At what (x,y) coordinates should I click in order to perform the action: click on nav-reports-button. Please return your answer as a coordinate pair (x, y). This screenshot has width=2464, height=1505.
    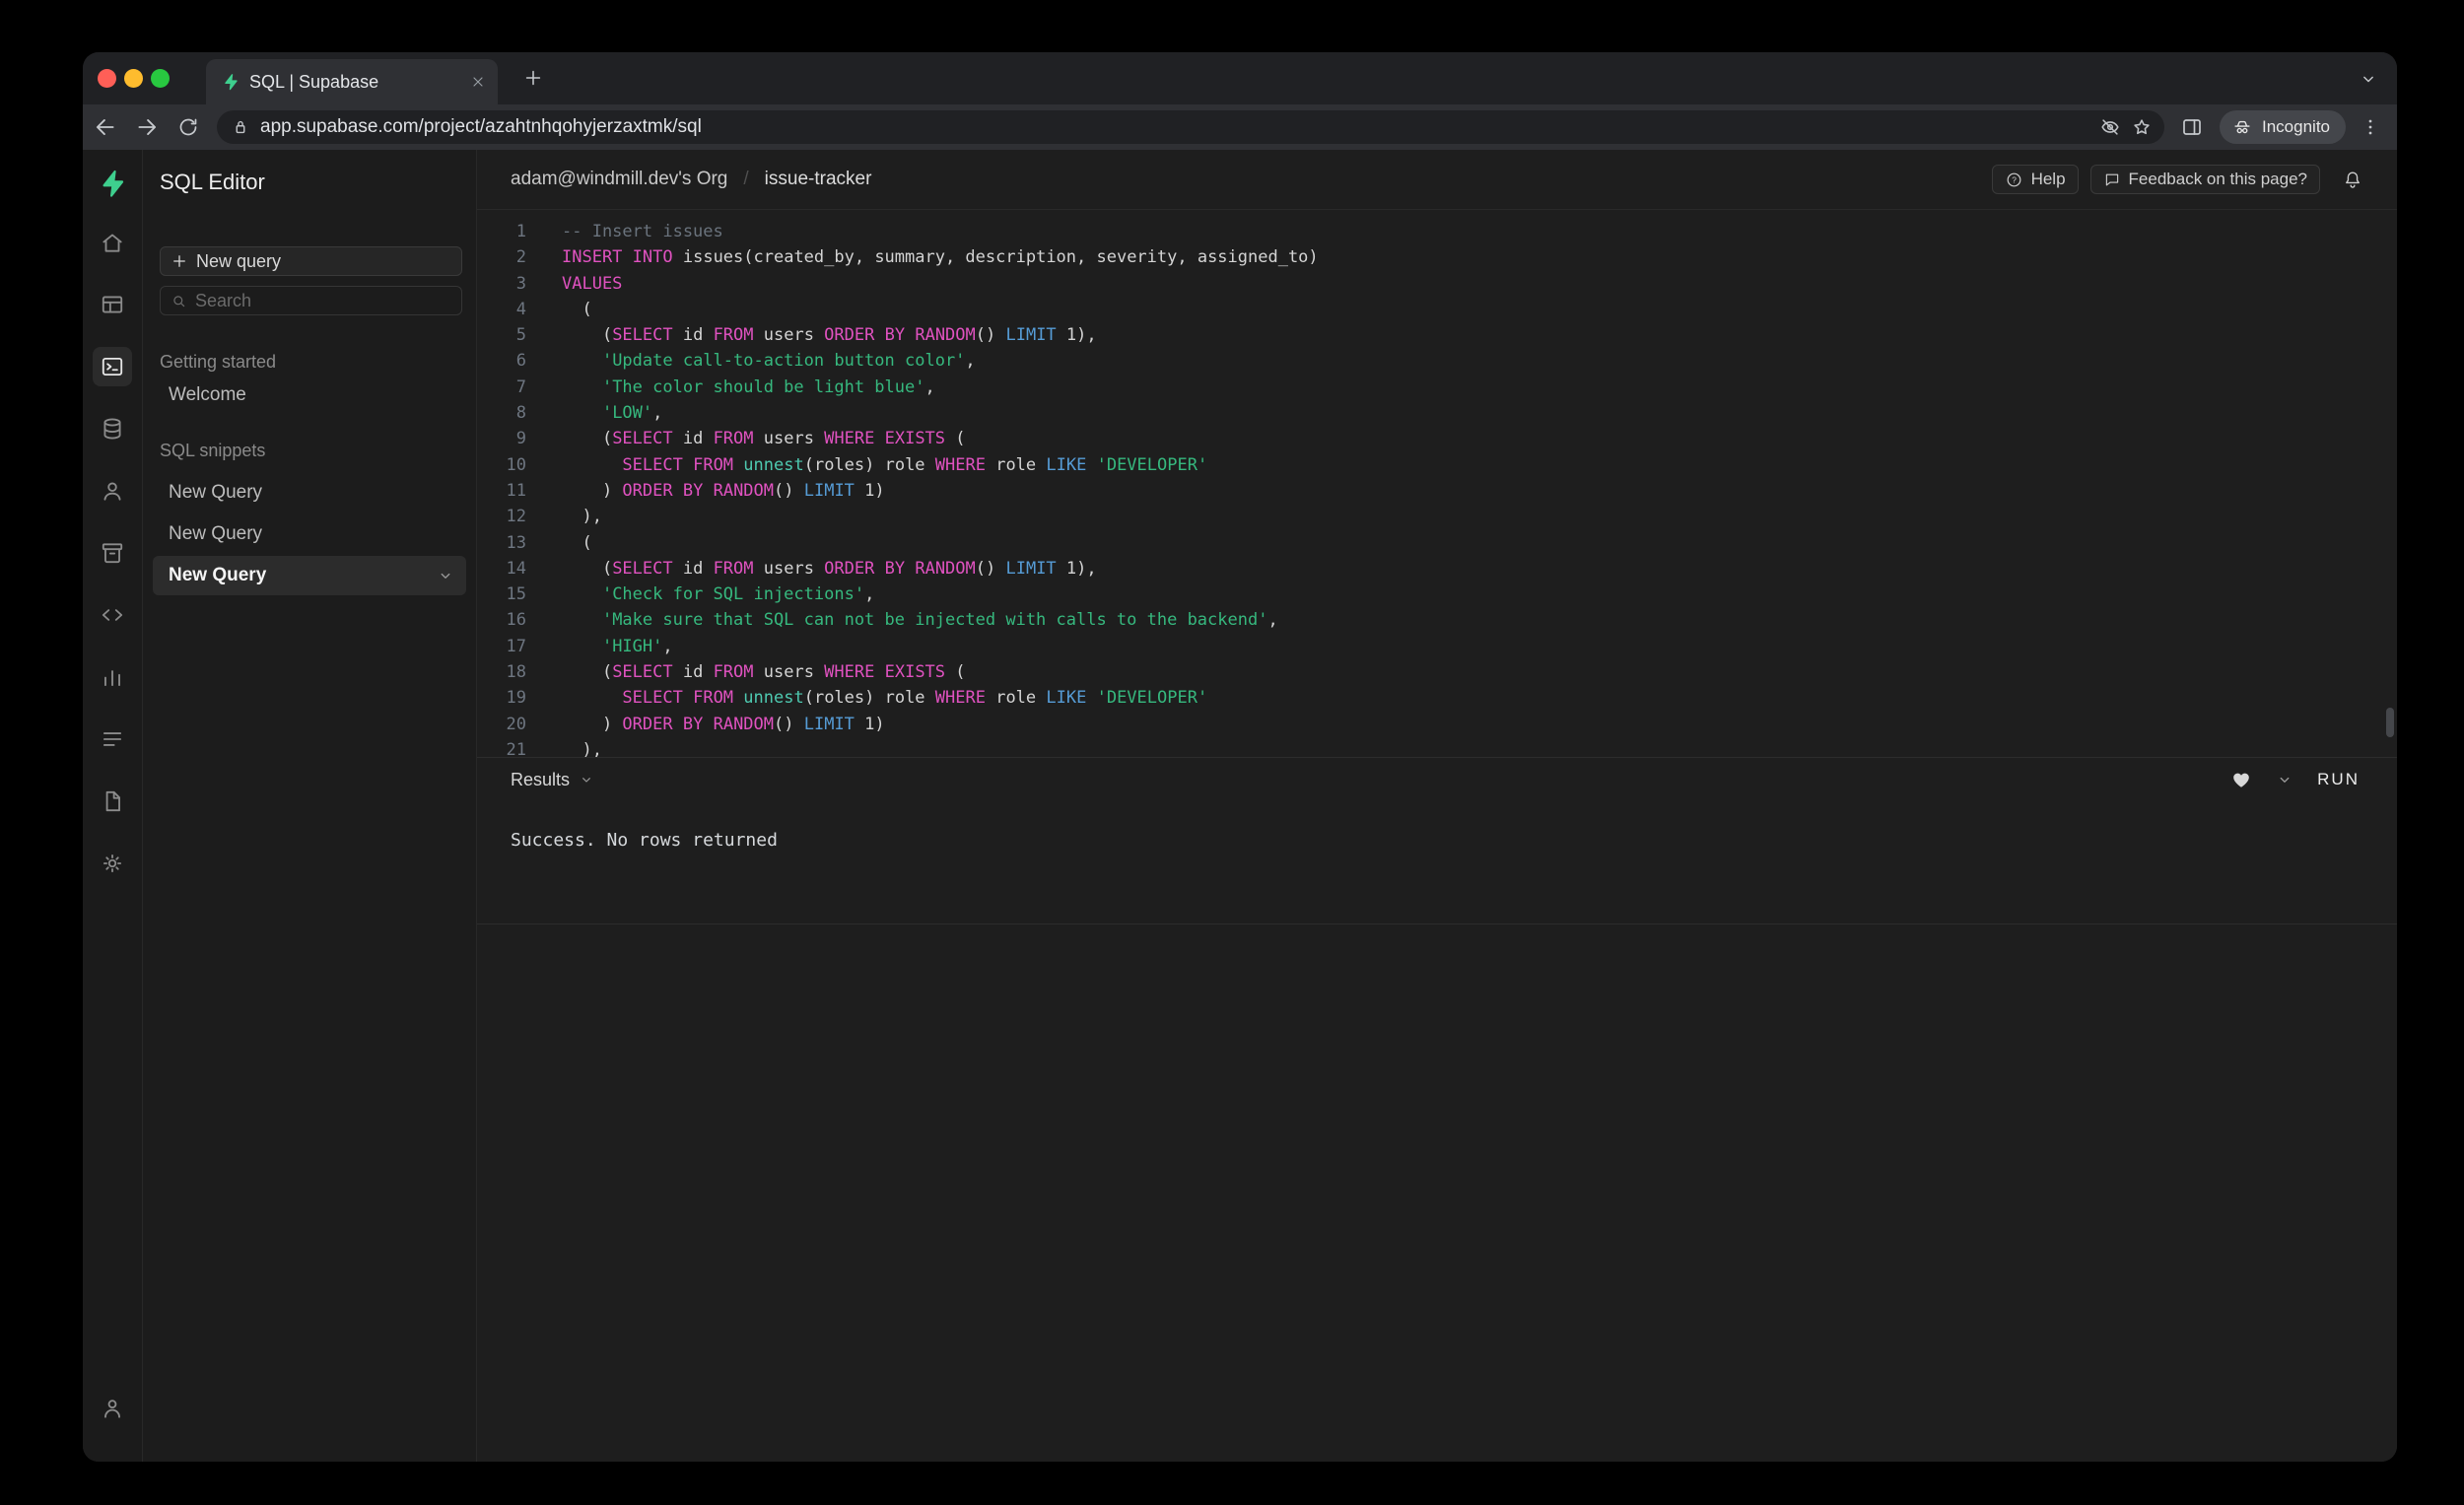
    Looking at the image, I should click on (112, 677).